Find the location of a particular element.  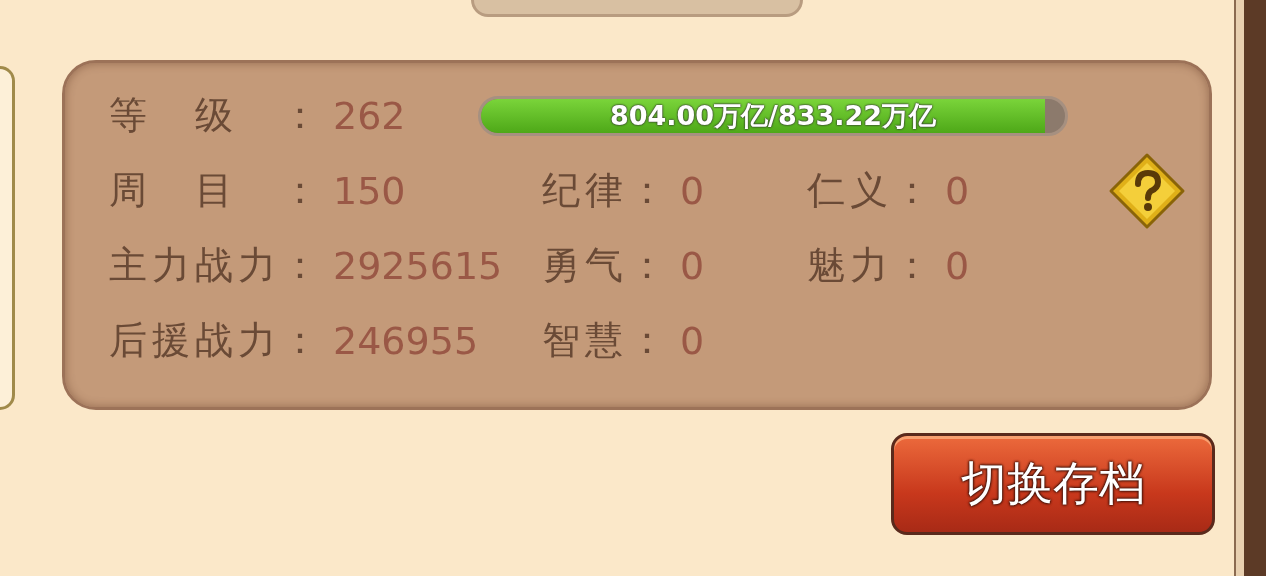

exp-text: 804.00万亿/833.22万亿 is located at coordinates (773, 115).